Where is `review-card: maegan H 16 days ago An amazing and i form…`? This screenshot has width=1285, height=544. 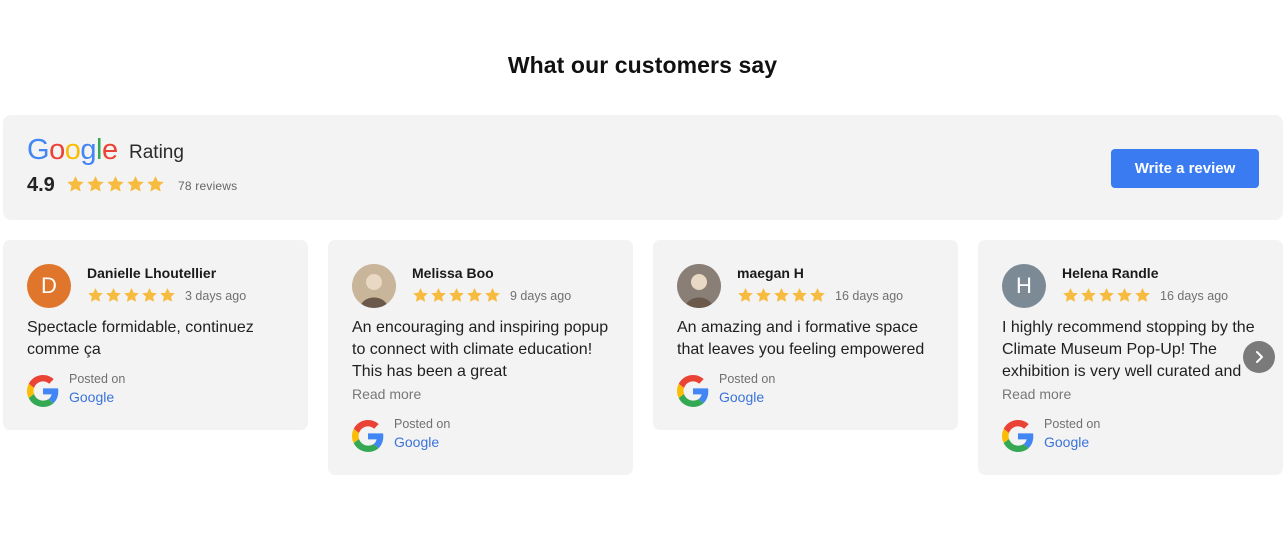 review-card: maegan H 16 days ago An amazing and i form… is located at coordinates (805, 335).